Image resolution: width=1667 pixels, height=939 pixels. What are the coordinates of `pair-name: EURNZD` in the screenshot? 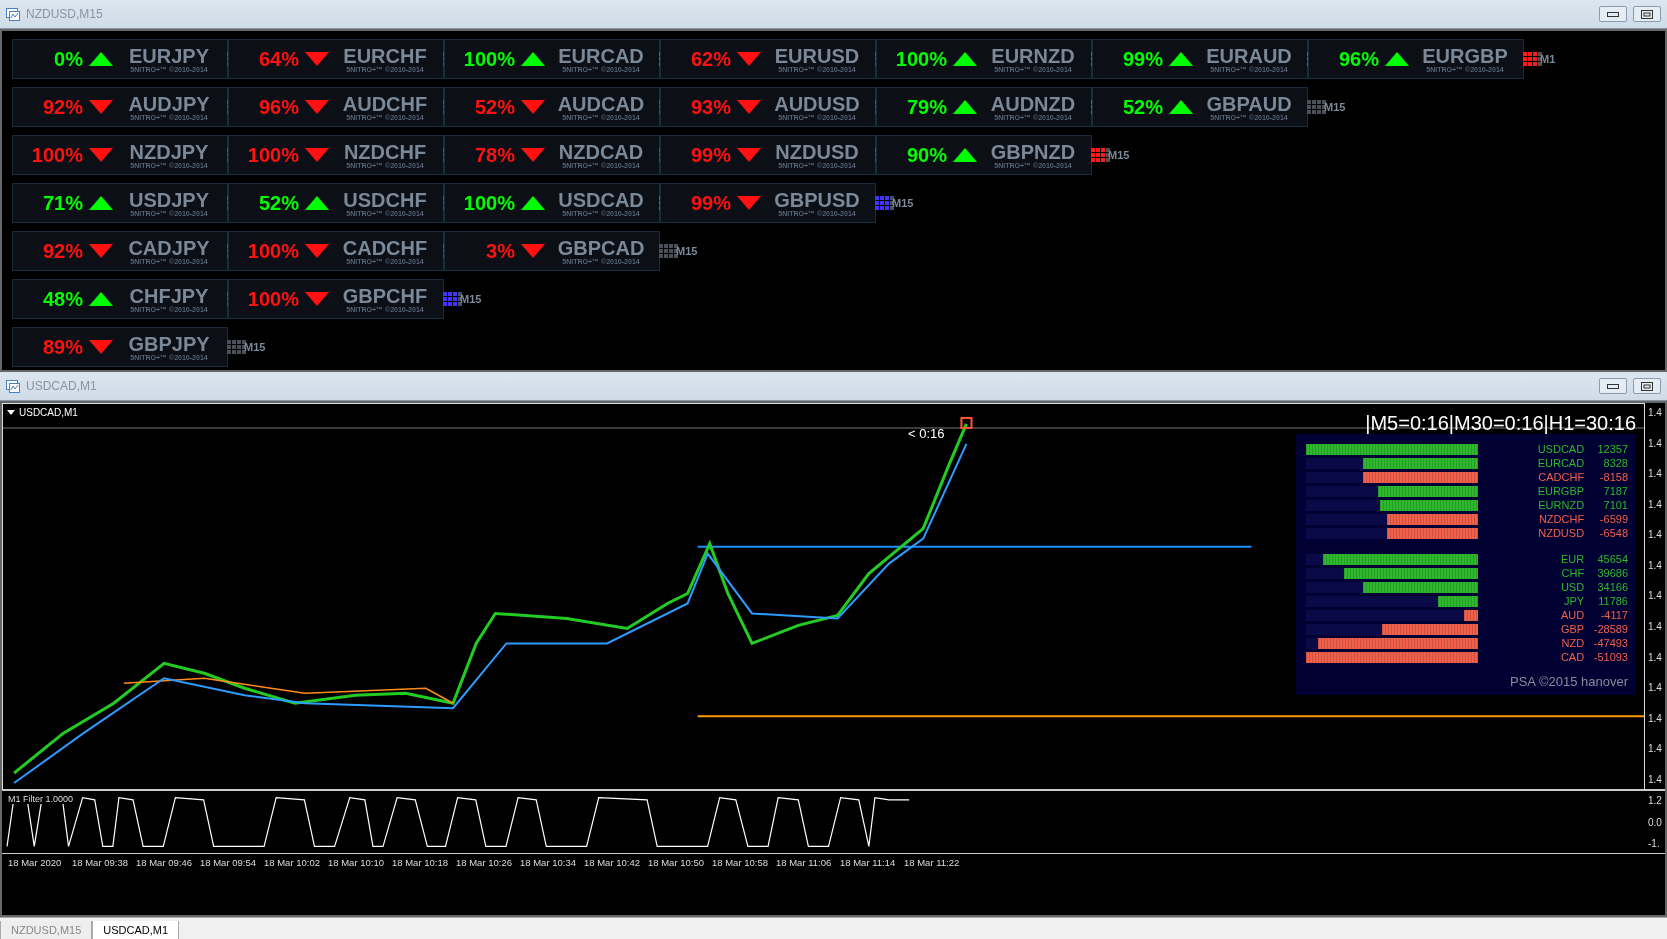 It's located at (1033, 55).